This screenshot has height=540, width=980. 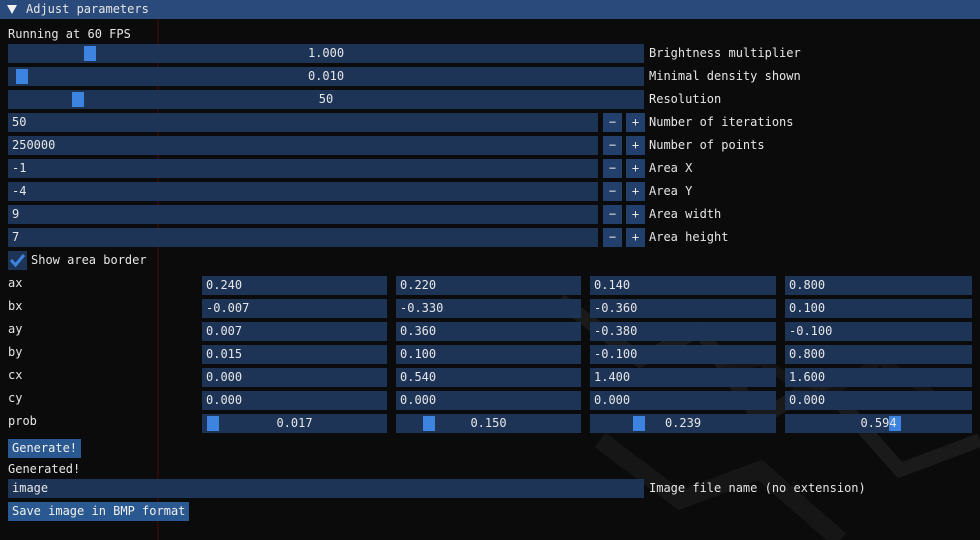 I want to click on fps-status: Running at 60 FPS, so click(x=69, y=34).